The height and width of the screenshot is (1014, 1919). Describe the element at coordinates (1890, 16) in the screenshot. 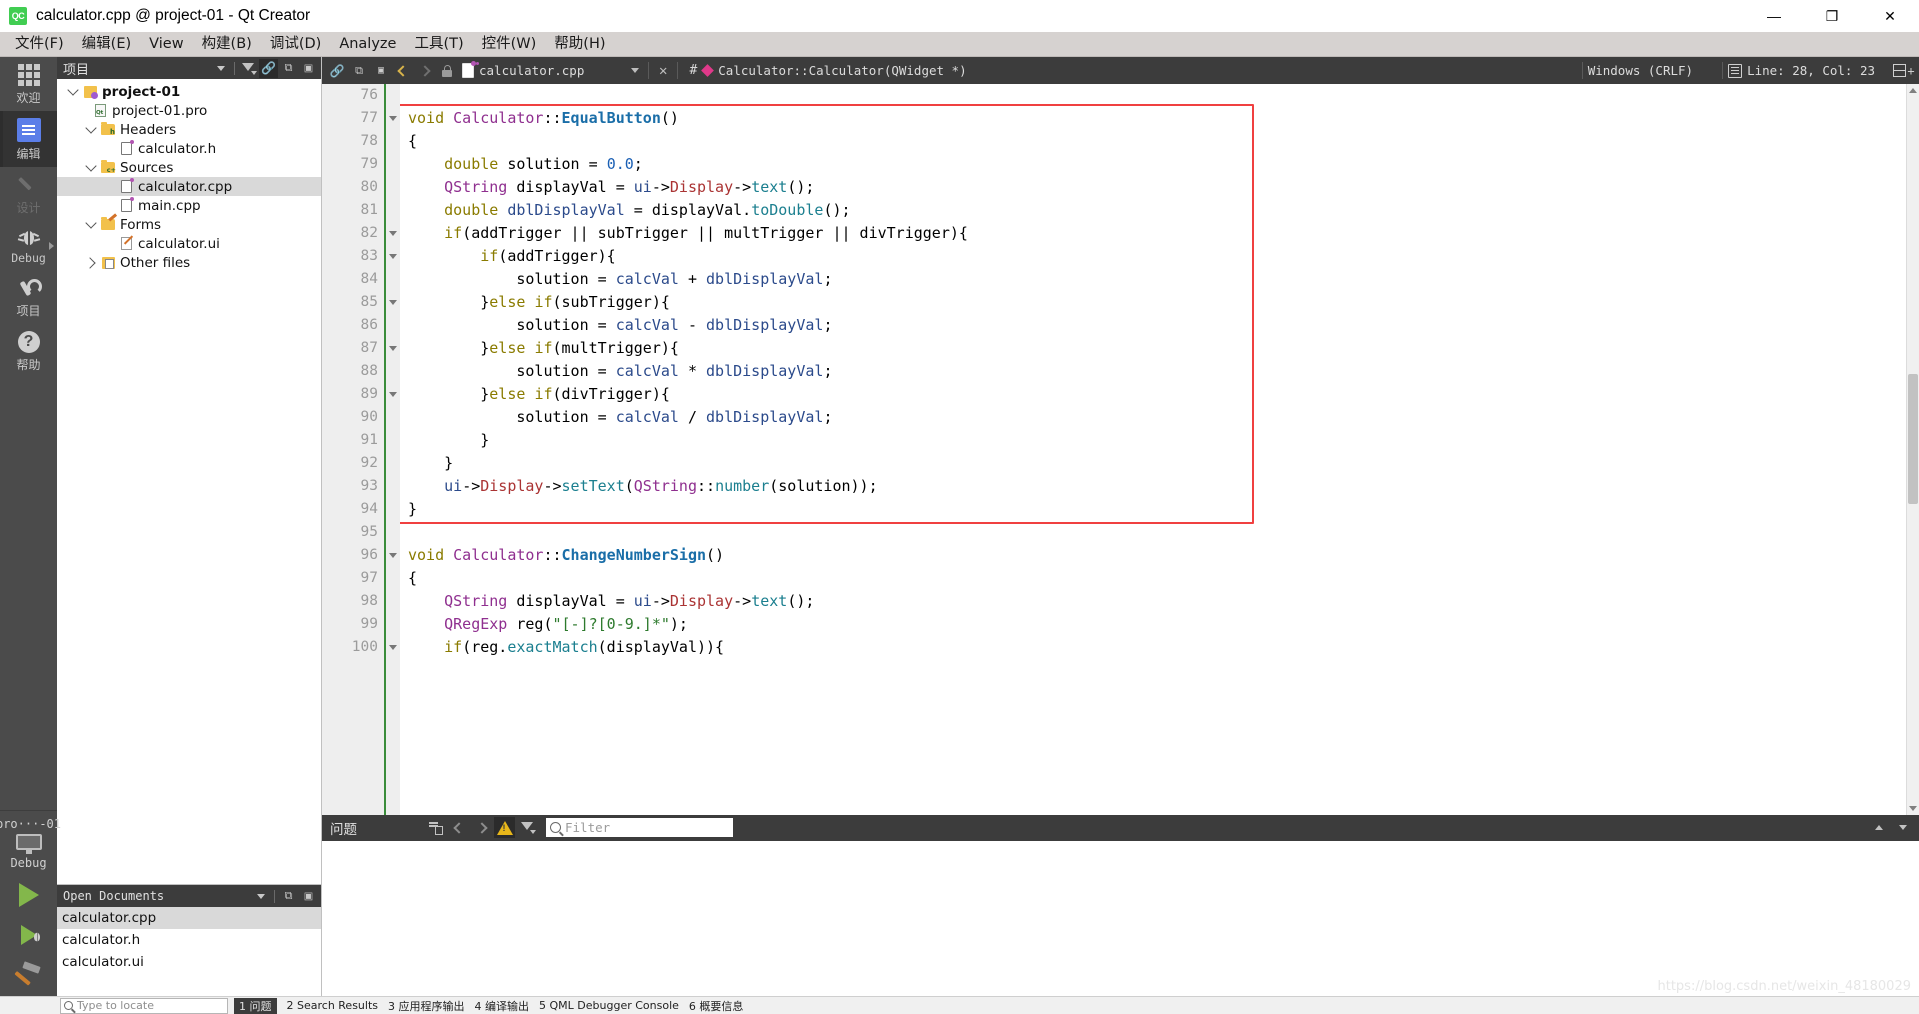

I see `close-button: ✕` at that location.